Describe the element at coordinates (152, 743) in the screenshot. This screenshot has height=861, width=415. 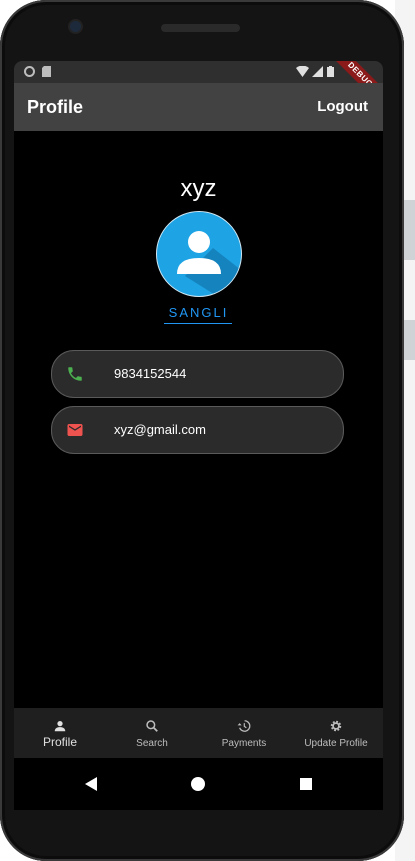
I see `nav-label: Search` at that location.